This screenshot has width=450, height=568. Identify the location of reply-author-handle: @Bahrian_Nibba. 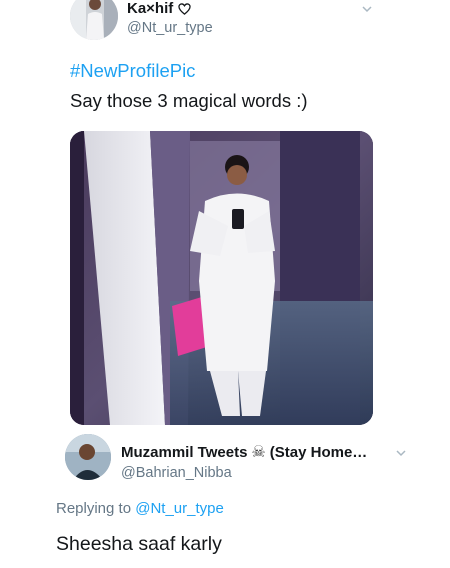
(176, 473).